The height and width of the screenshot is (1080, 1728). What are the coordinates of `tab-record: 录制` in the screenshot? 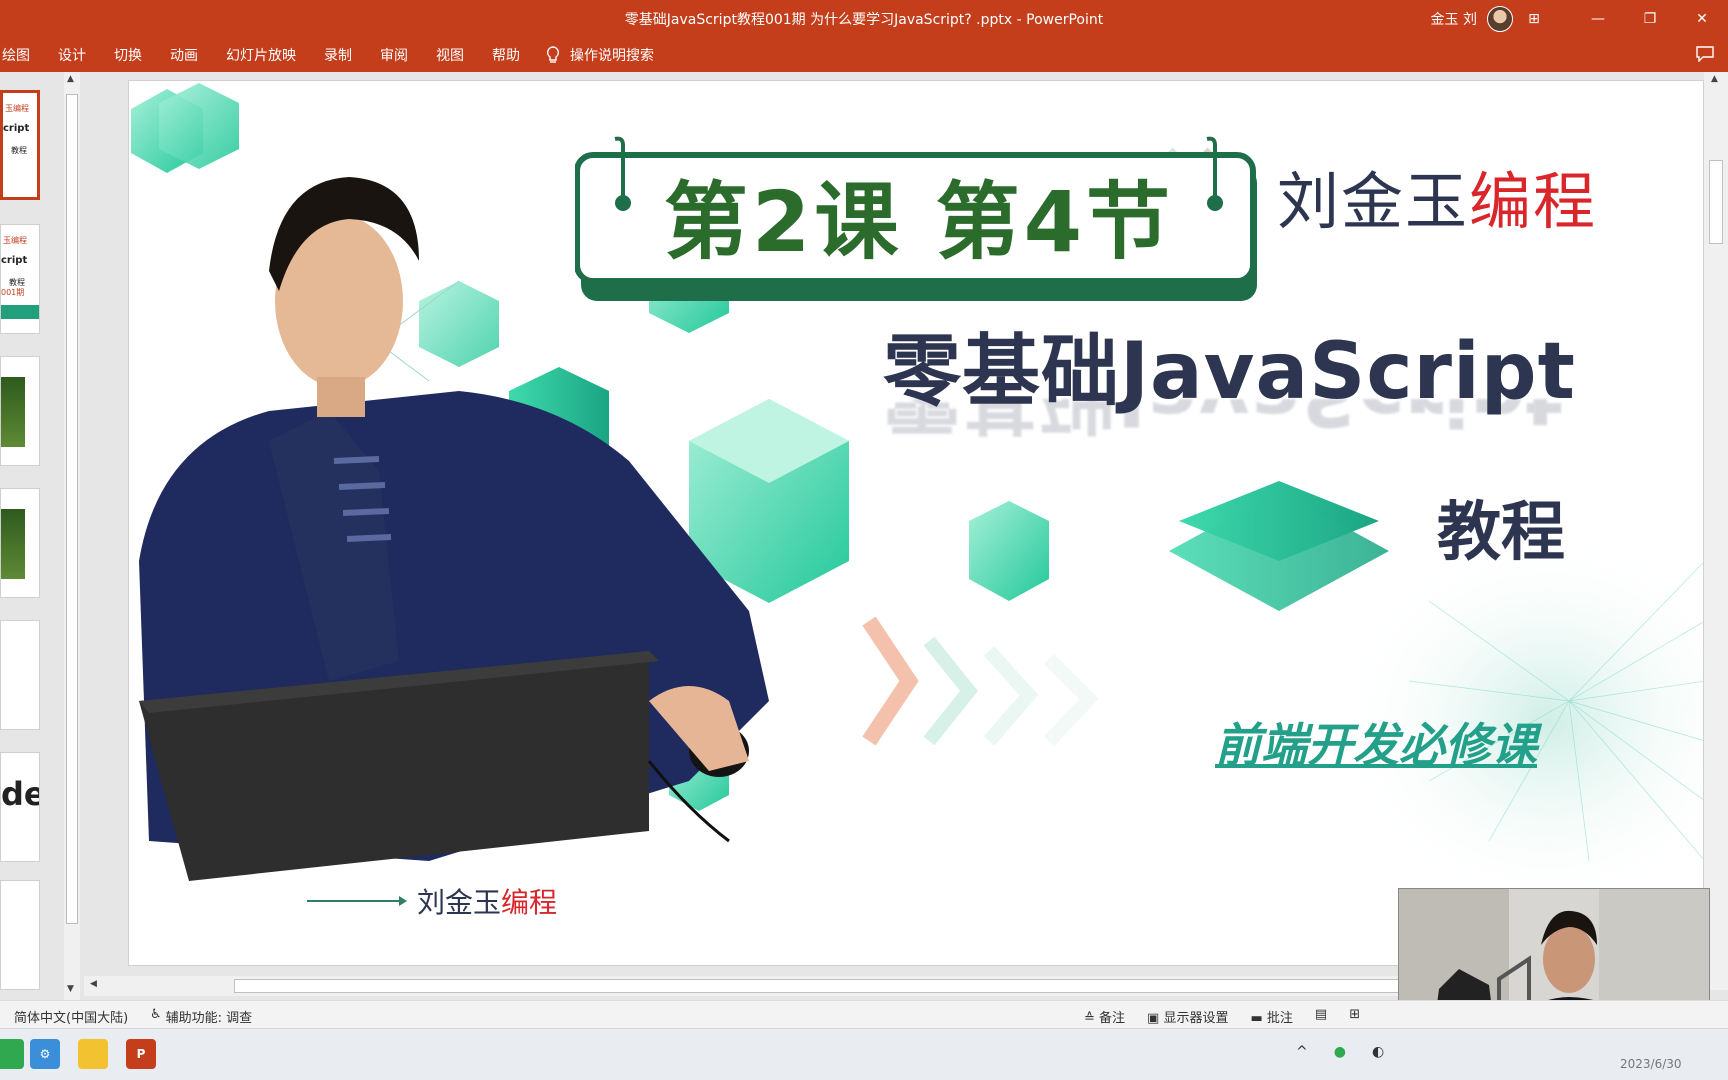 It's located at (338, 55).